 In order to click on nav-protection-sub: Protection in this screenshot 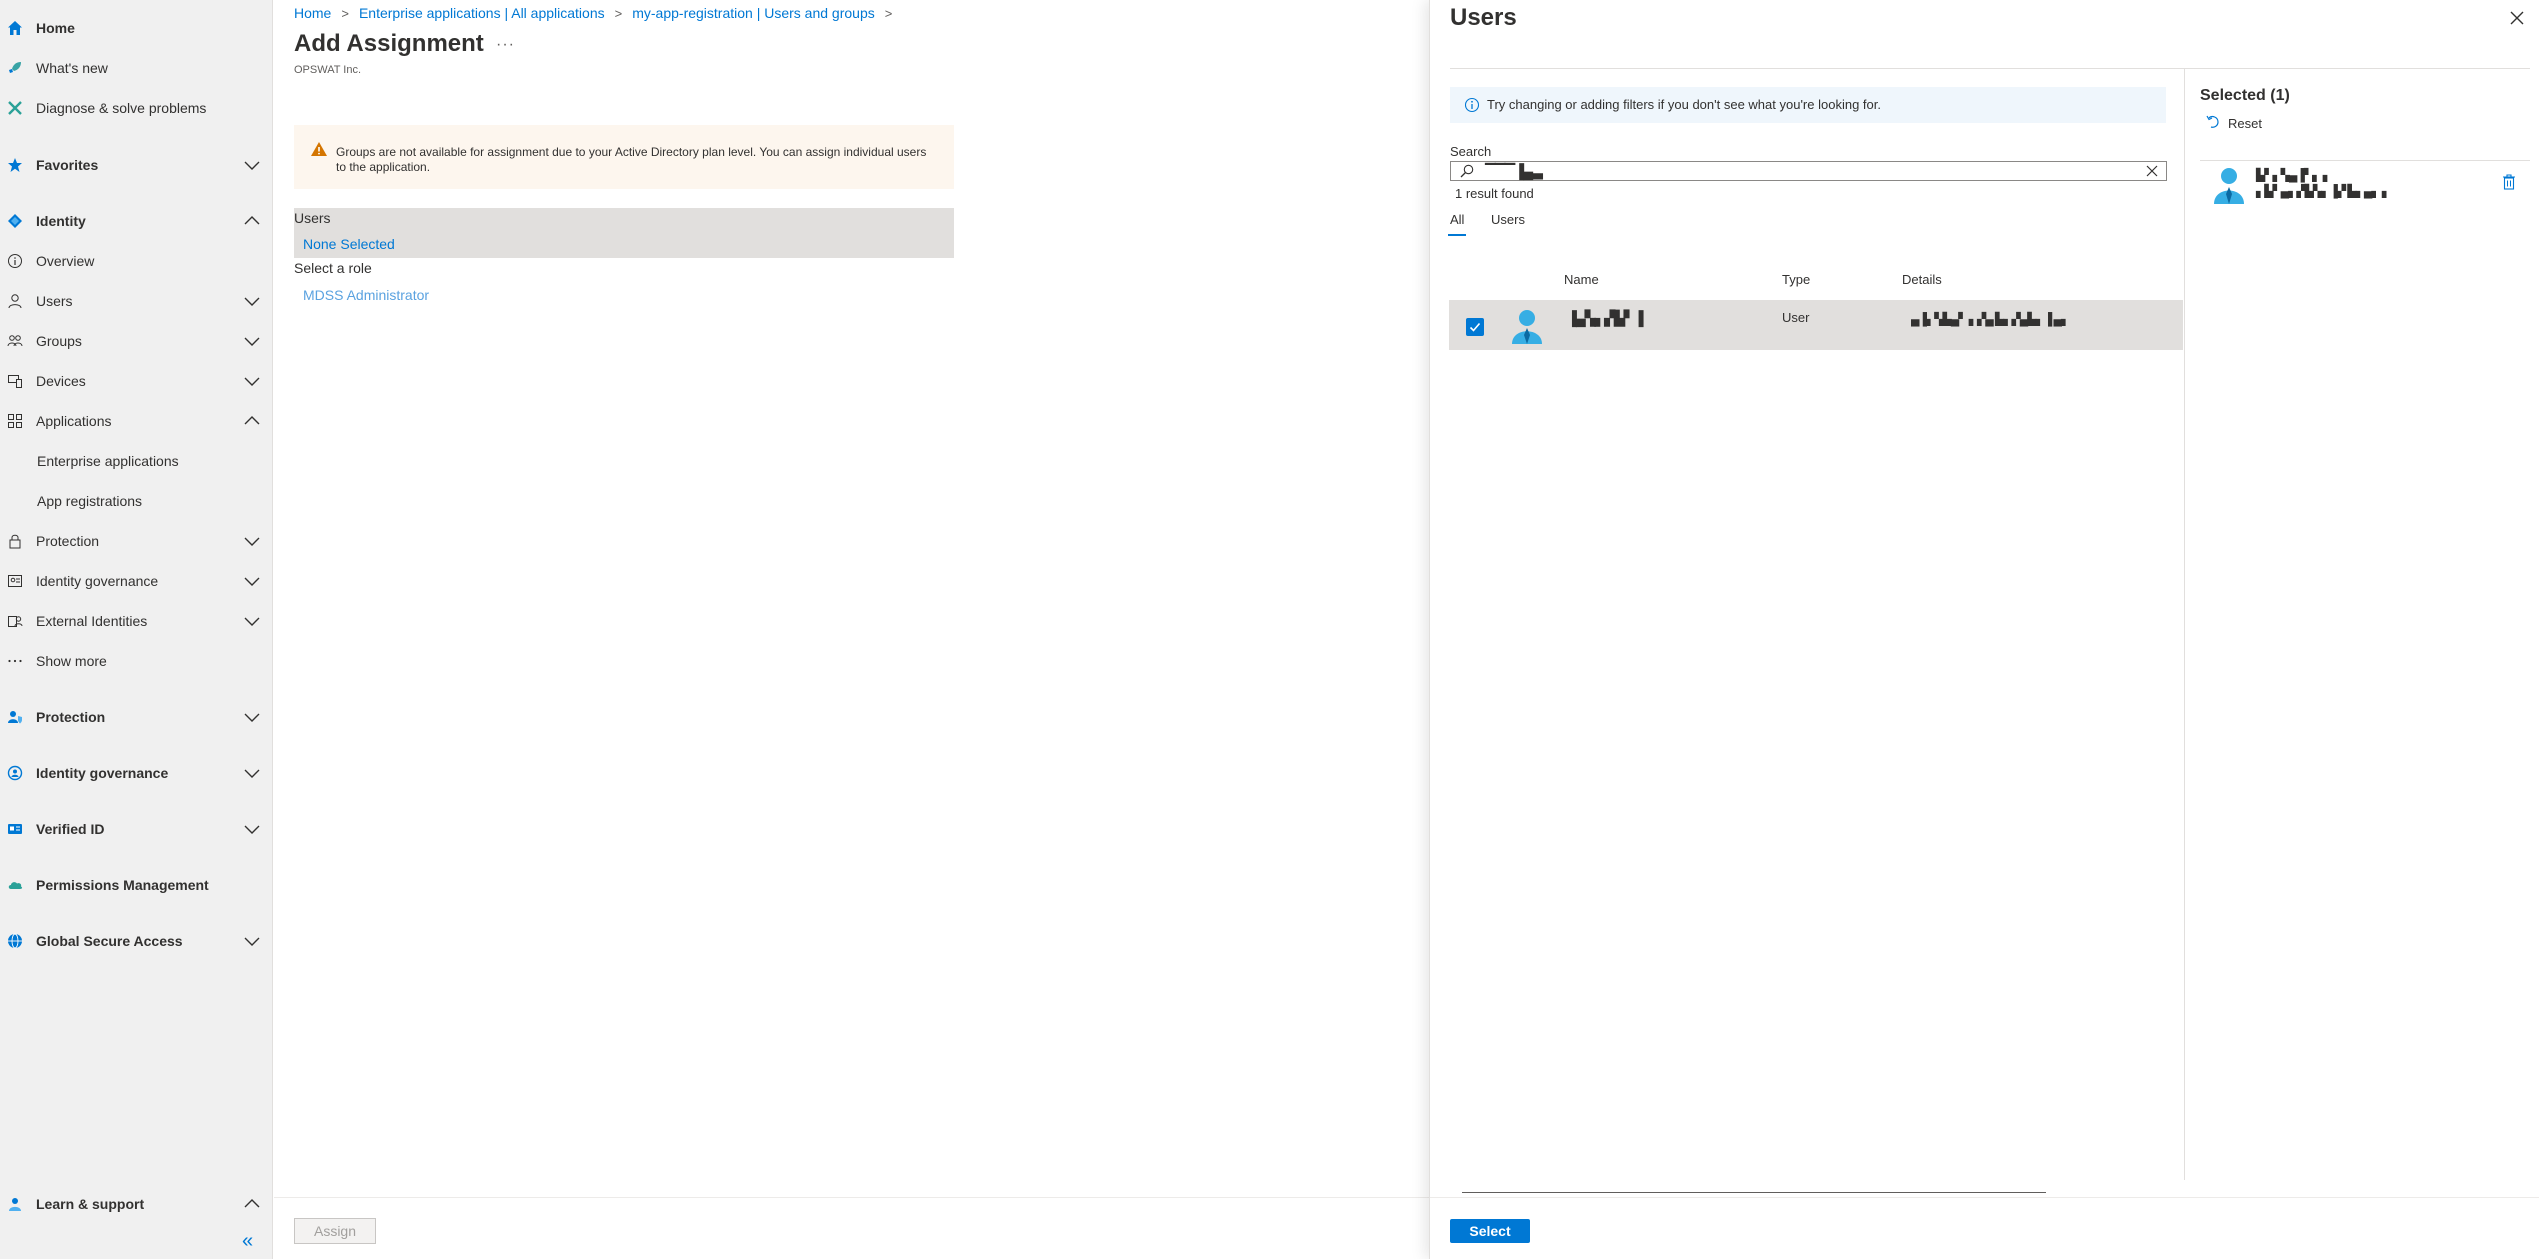, I will do `click(136, 541)`.